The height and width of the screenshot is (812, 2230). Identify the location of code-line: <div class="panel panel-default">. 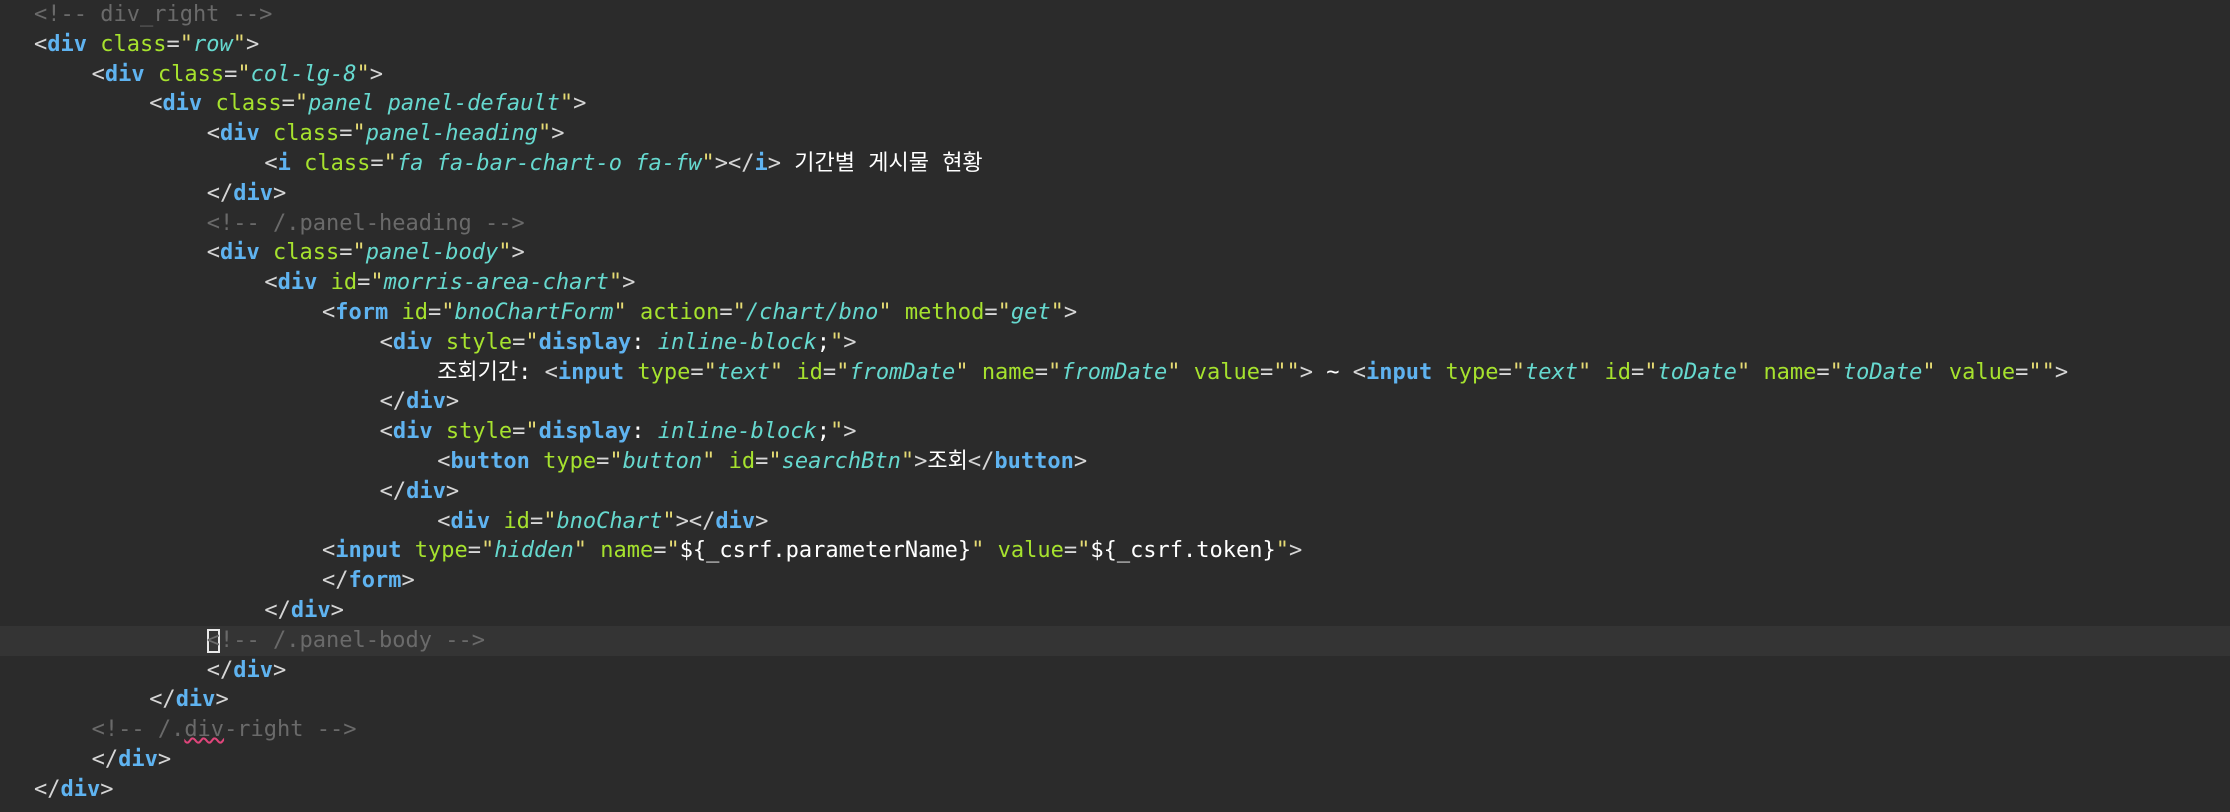
(1115, 104).